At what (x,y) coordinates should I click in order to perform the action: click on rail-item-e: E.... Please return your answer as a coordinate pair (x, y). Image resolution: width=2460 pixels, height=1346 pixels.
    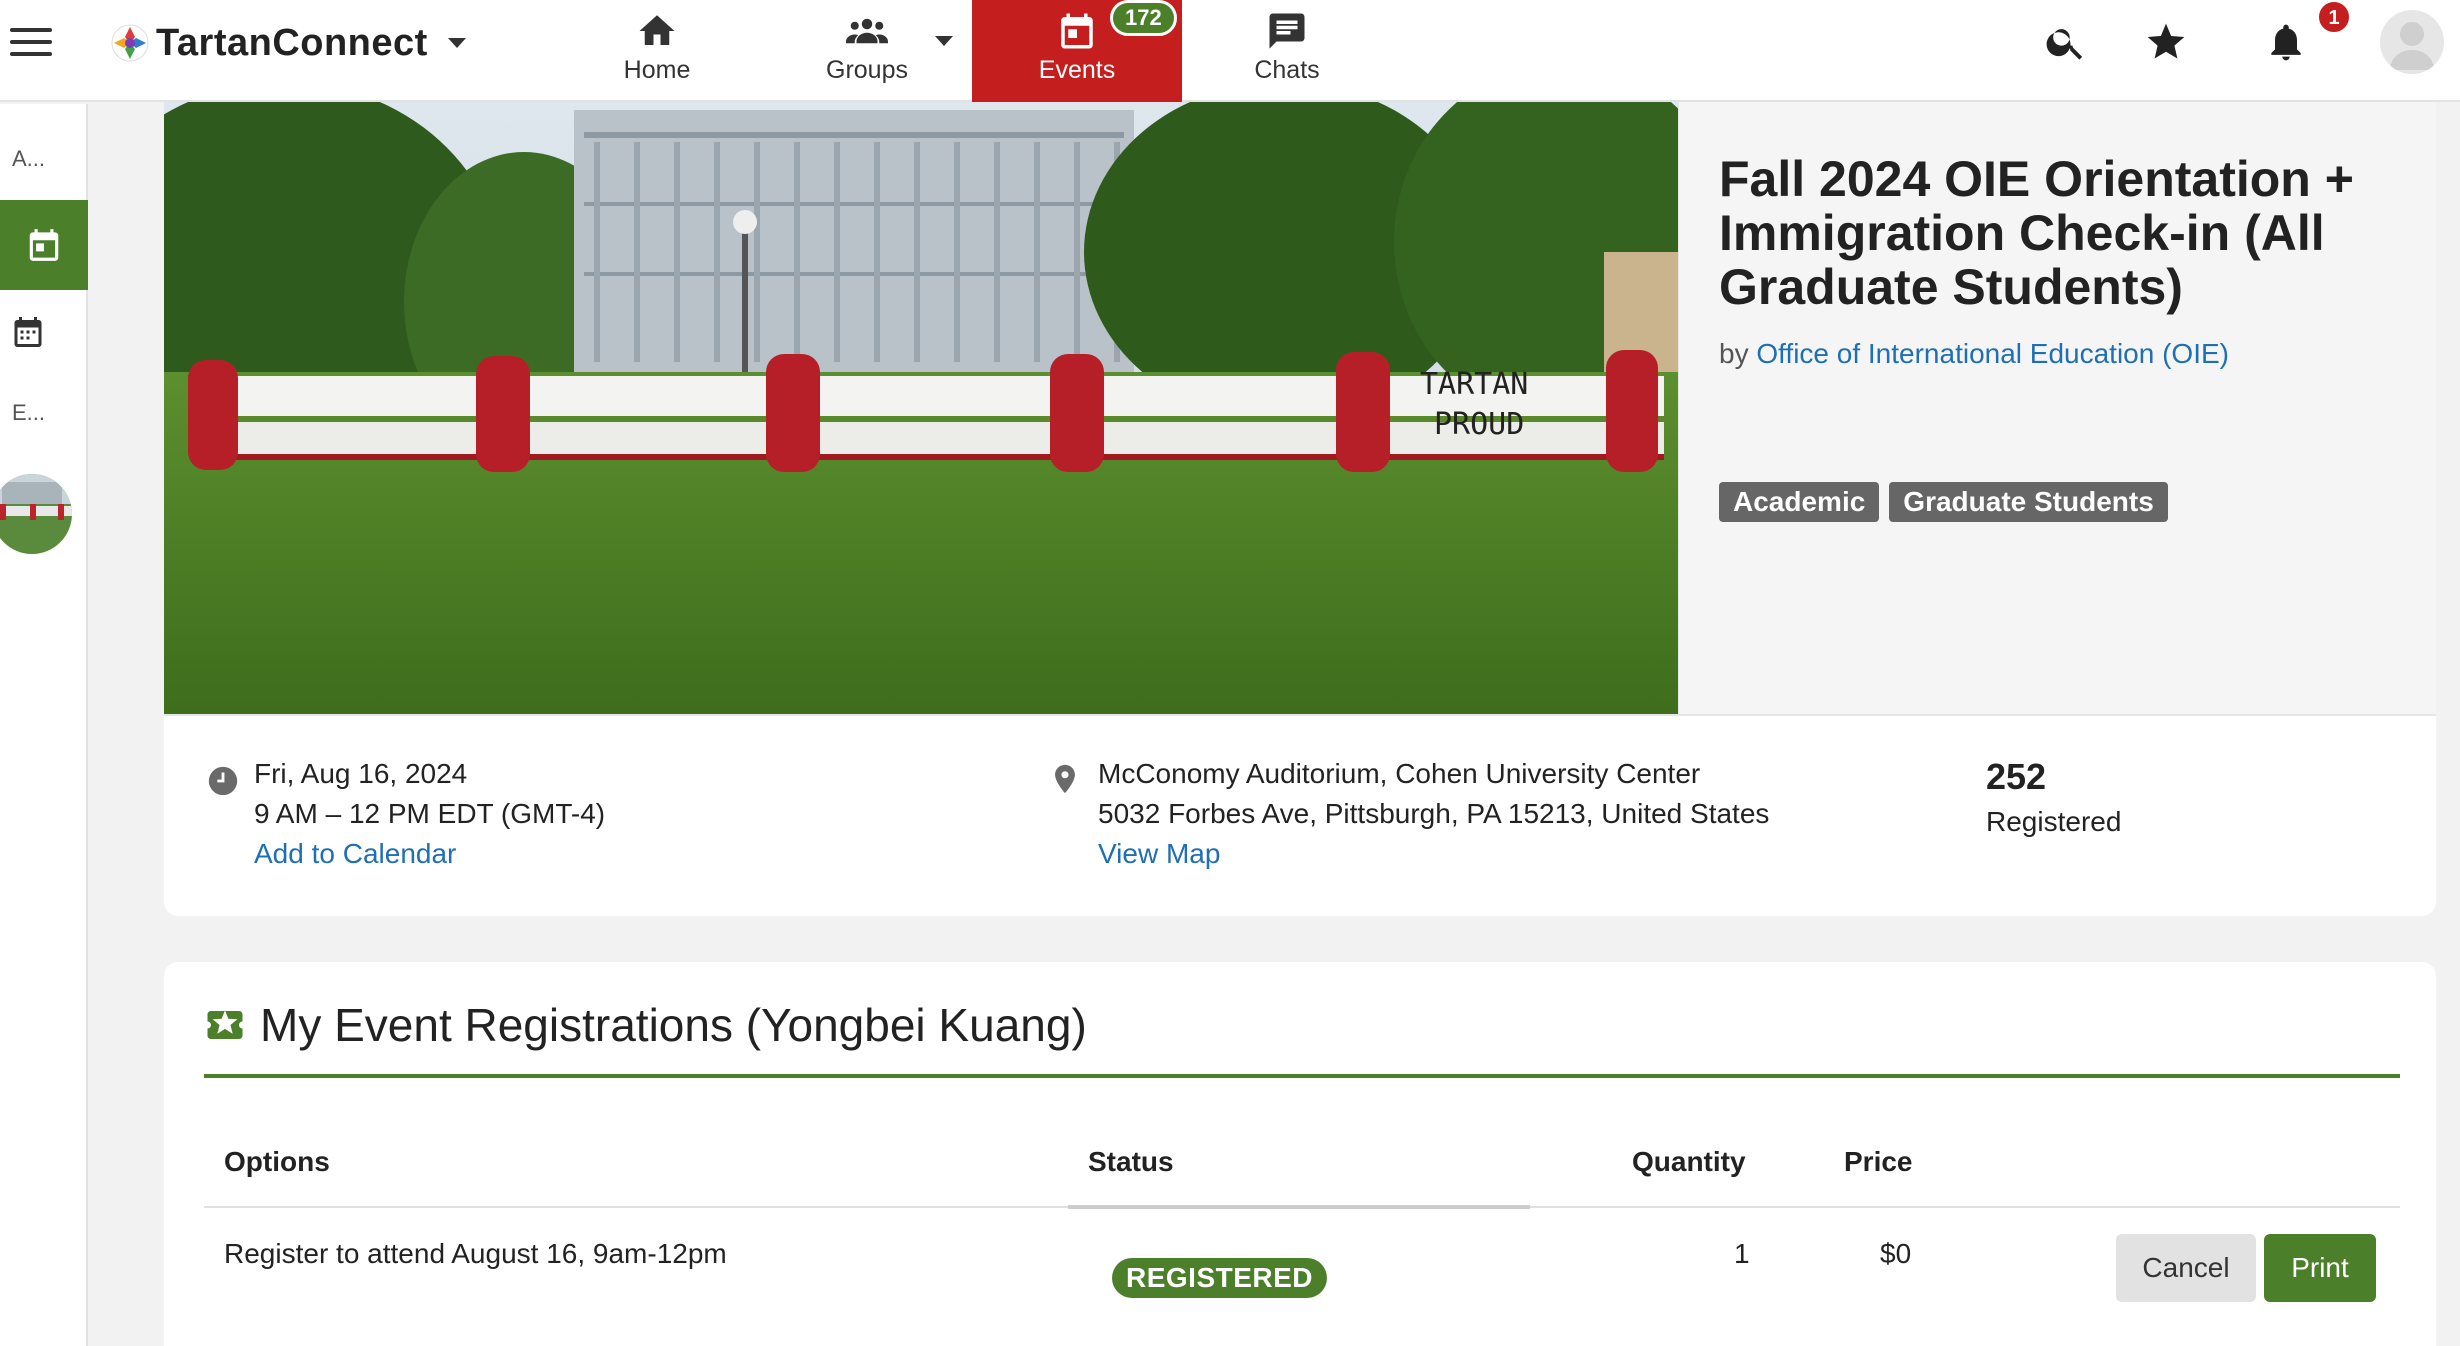
    Looking at the image, I should click on (28, 413).